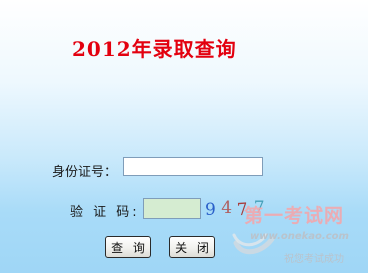 This screenshot has height=273, width=368. I want to click on captcha-image: 9 4 7 7, so click(235, 209).